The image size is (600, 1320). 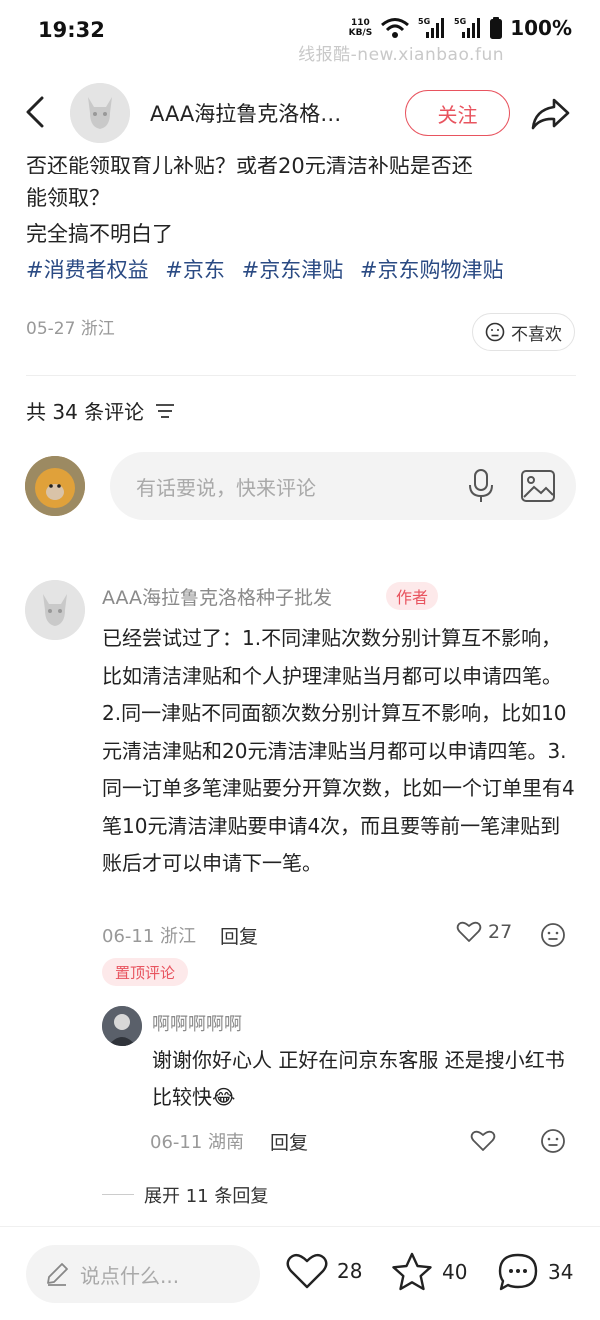 What do you see at coordinates (145, 972) in the screenshot?
I see `pinned-badge: 置顶评论` at bounding box center [145, 972].